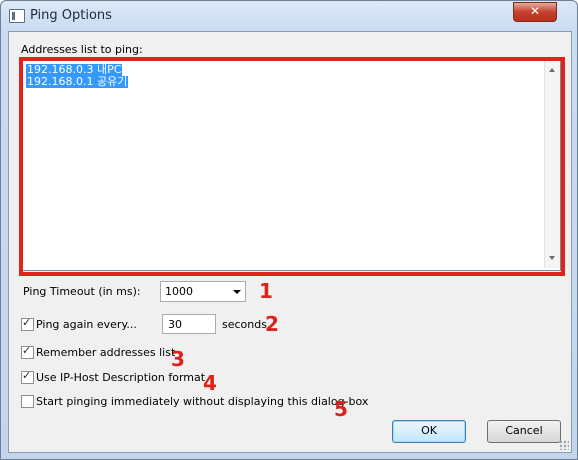 This screenshot has height=460, width=578. I want to click on annotation-number-2: 2, so click(272, 324).